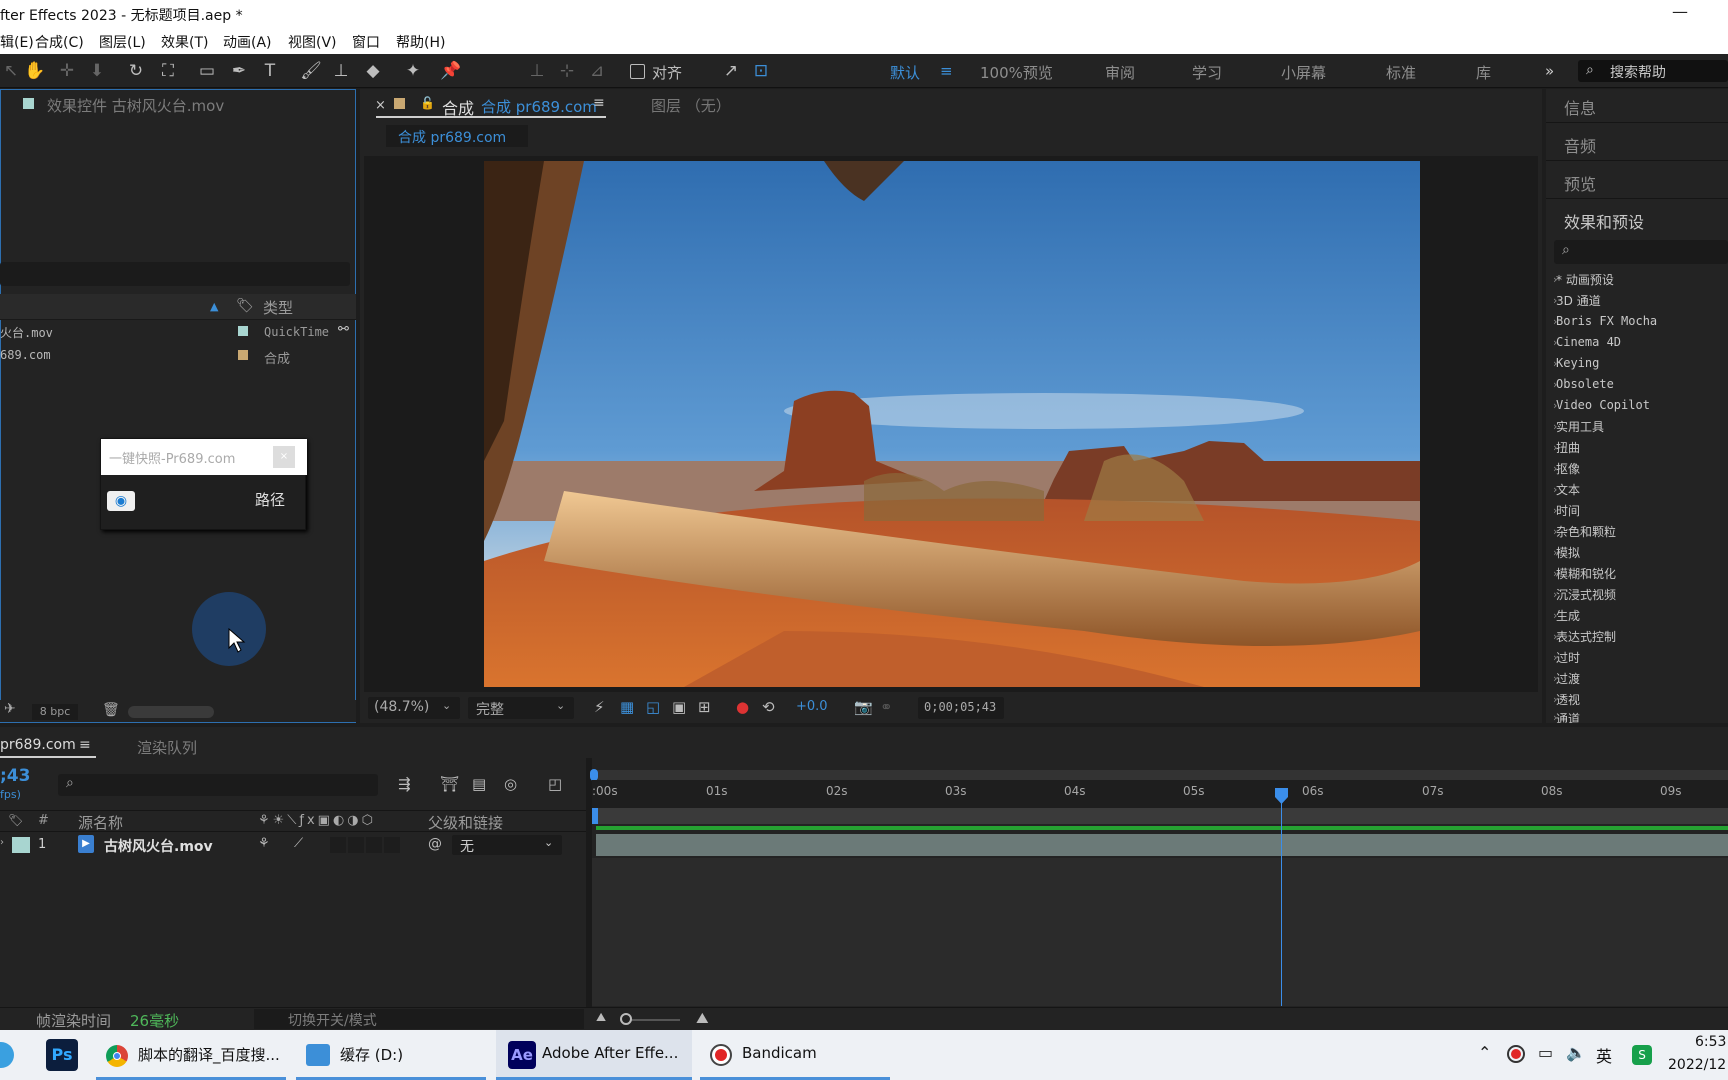 The height and width of the screenshot is (1080, 1728). Describe the element at coordinates (239, 71) in the screenshot. I see `pen-tool-icon: ✒` at that location.